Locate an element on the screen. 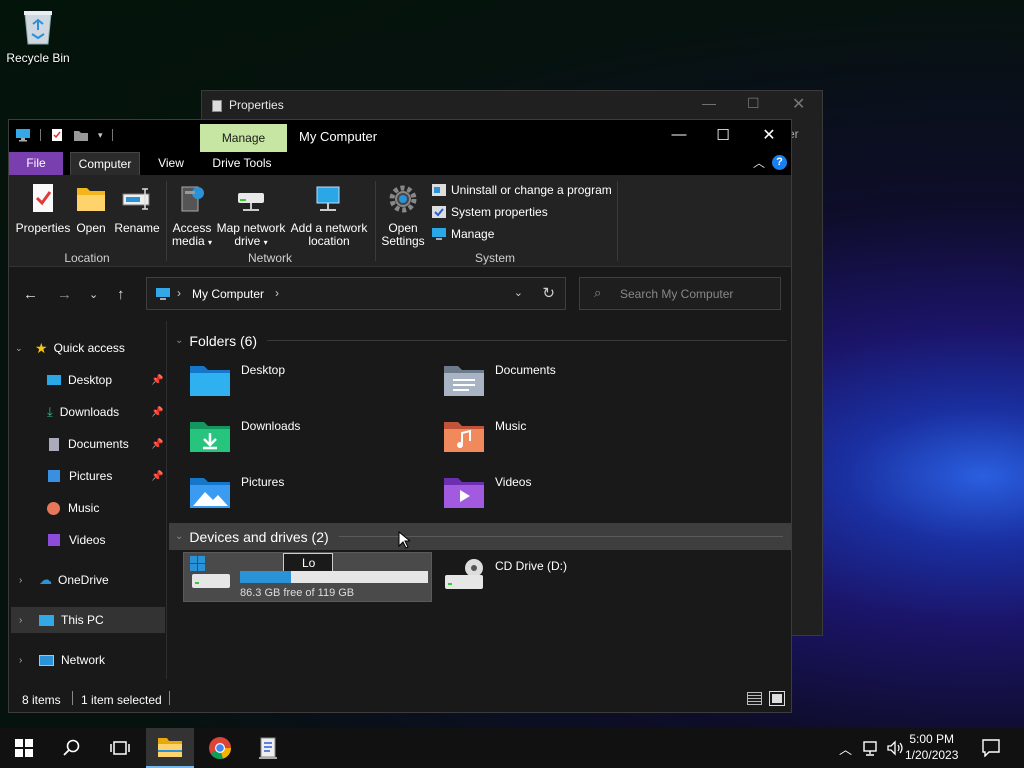  qat-dropdown-icon: ▾ is located at coordinates (100, 135).